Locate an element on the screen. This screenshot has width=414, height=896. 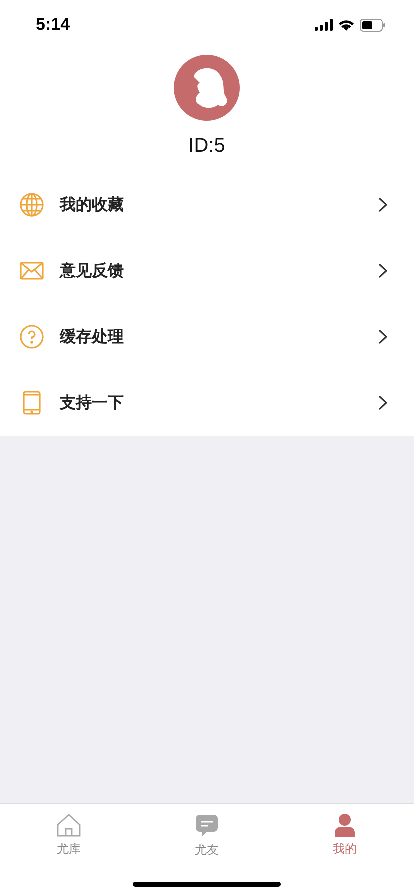
battery-icon is located at coordinates (373, 25).